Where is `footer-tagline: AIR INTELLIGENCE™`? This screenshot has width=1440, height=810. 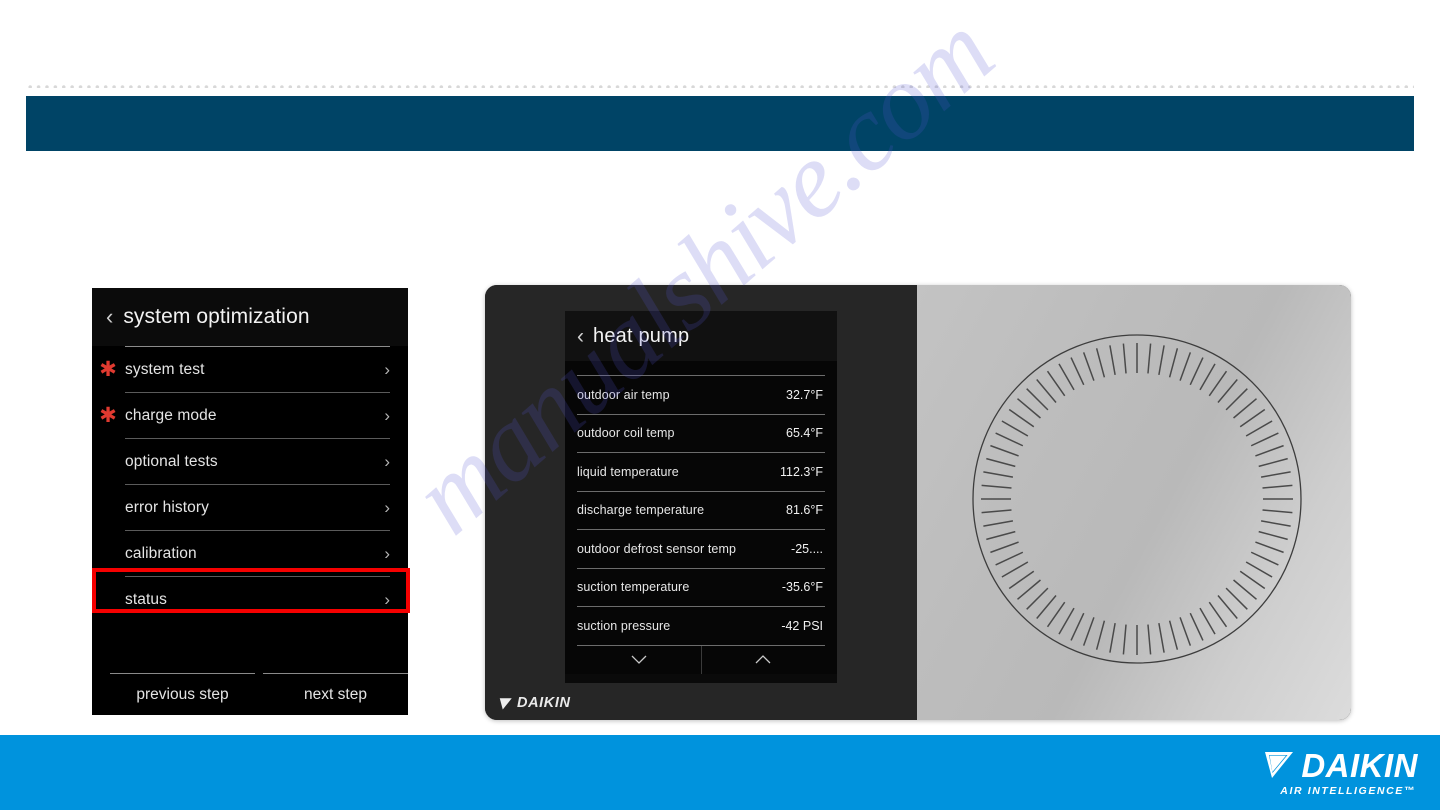
footer-tagline: AIR INTELLIGENCE™ is located at coordinates (1348, 790).